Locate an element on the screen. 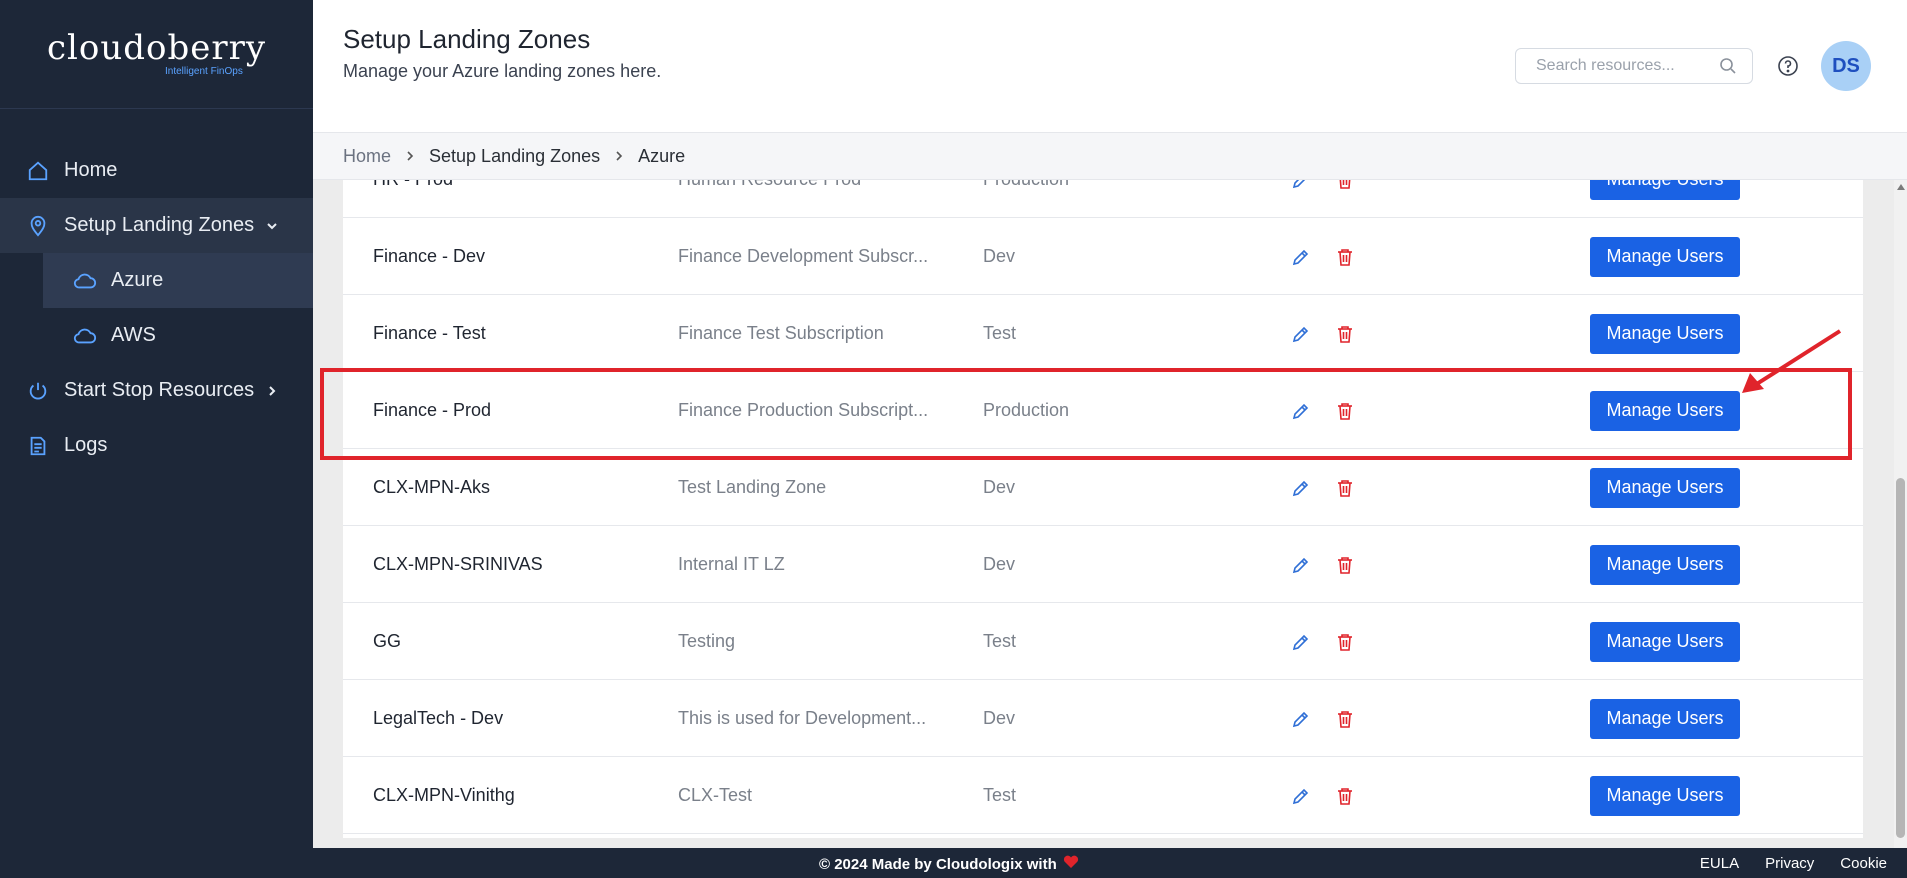  help-icon is located at coordinates (1788, 66).